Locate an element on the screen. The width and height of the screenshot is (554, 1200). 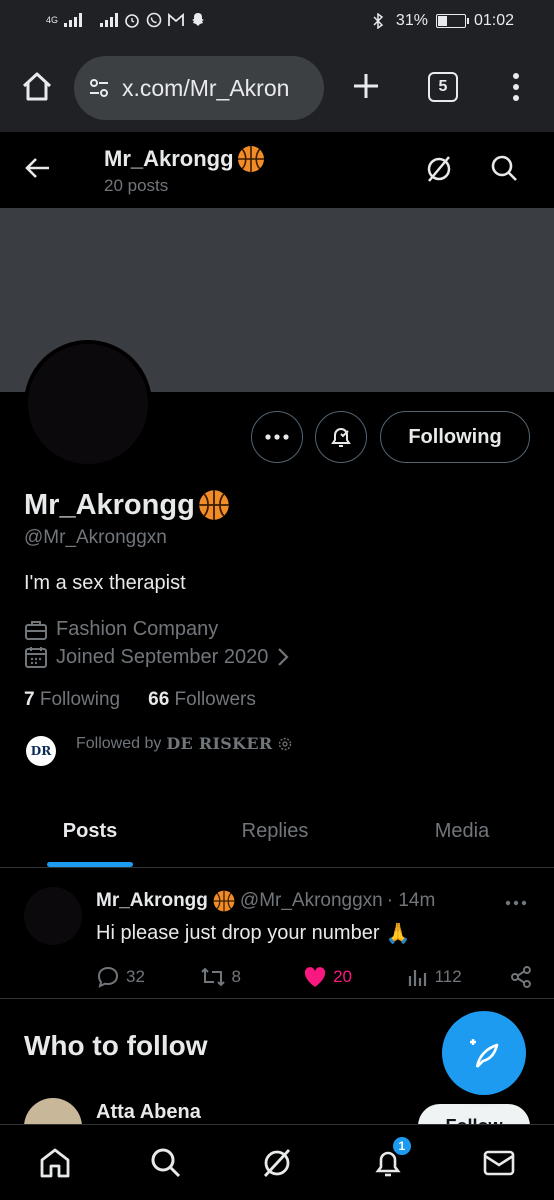
like-button: 20 is located at coordinates (355, 977).